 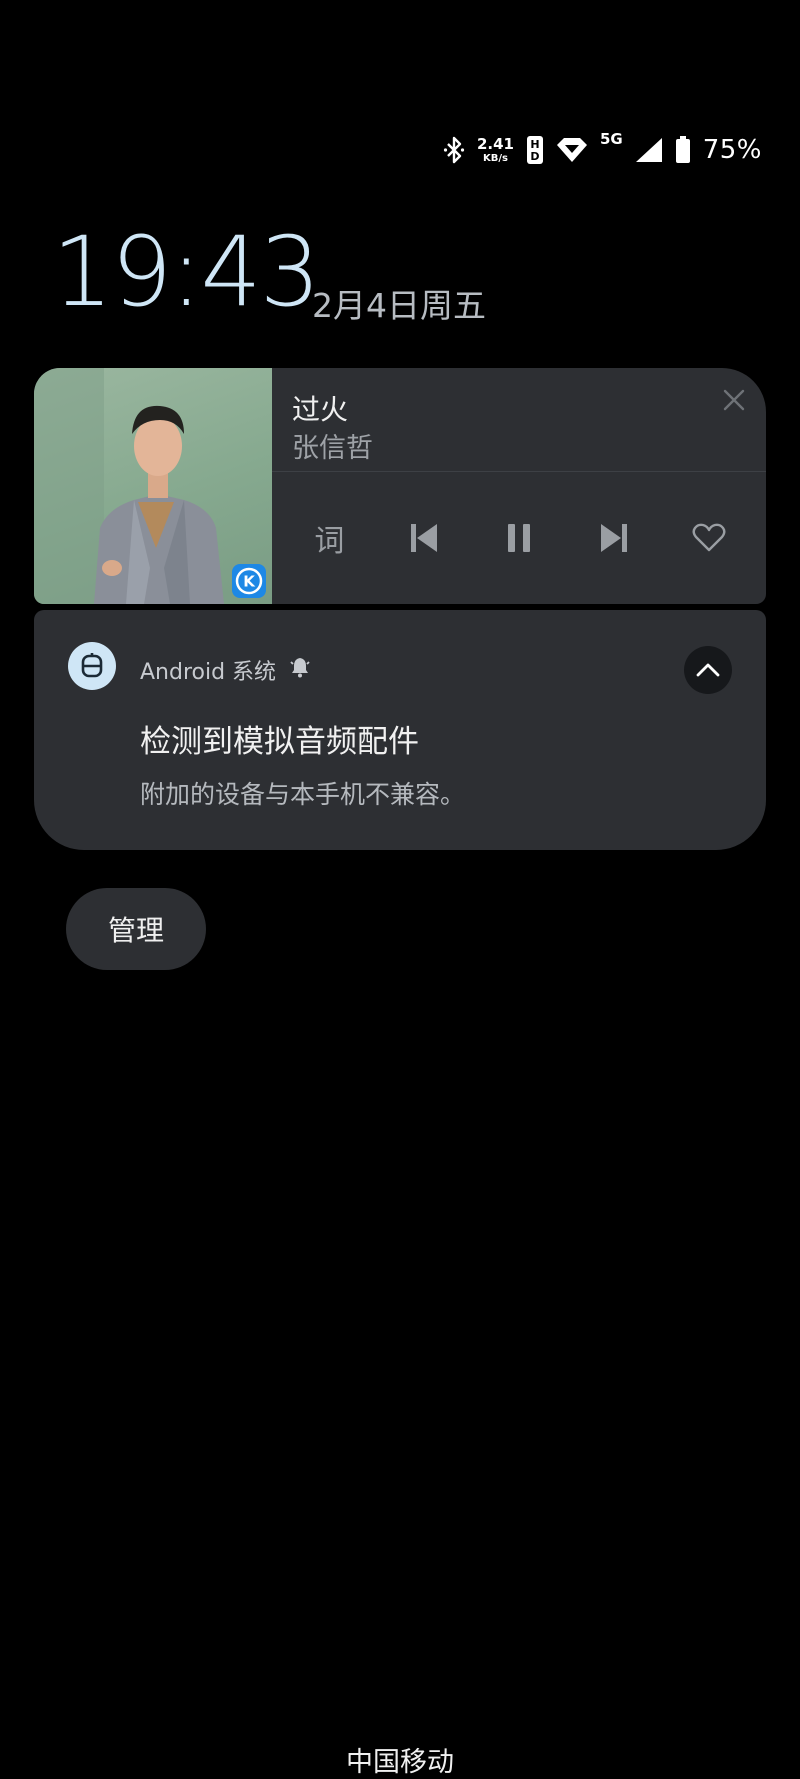 I want to click on battery-percent: 75%, so click(x=732, y=150).